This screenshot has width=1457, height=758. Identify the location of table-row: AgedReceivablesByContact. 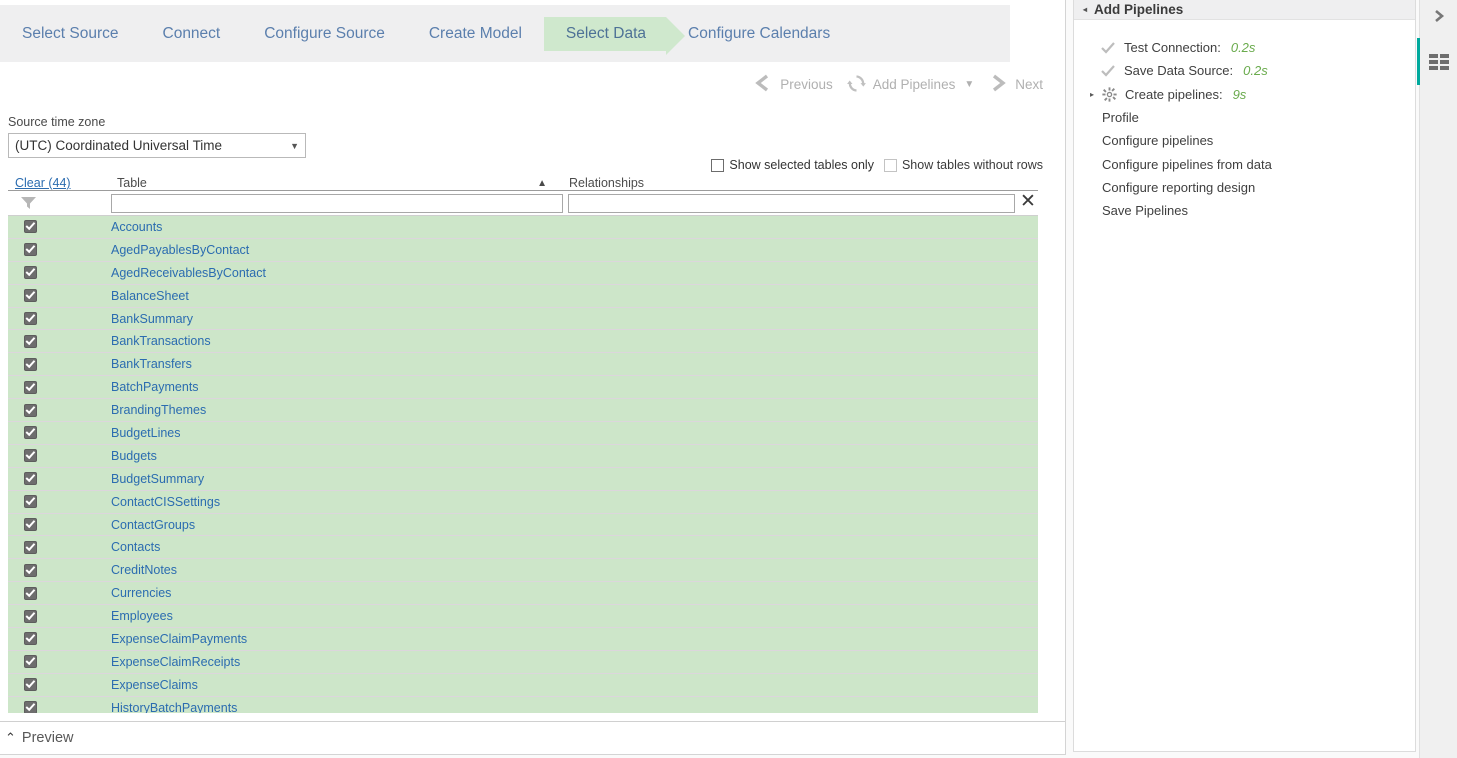
(523, 273).